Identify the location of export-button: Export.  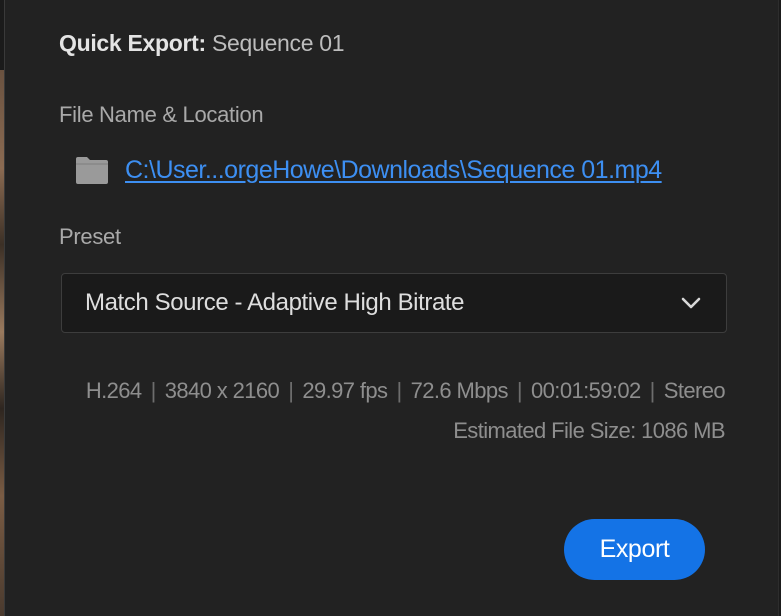
(634, 549).